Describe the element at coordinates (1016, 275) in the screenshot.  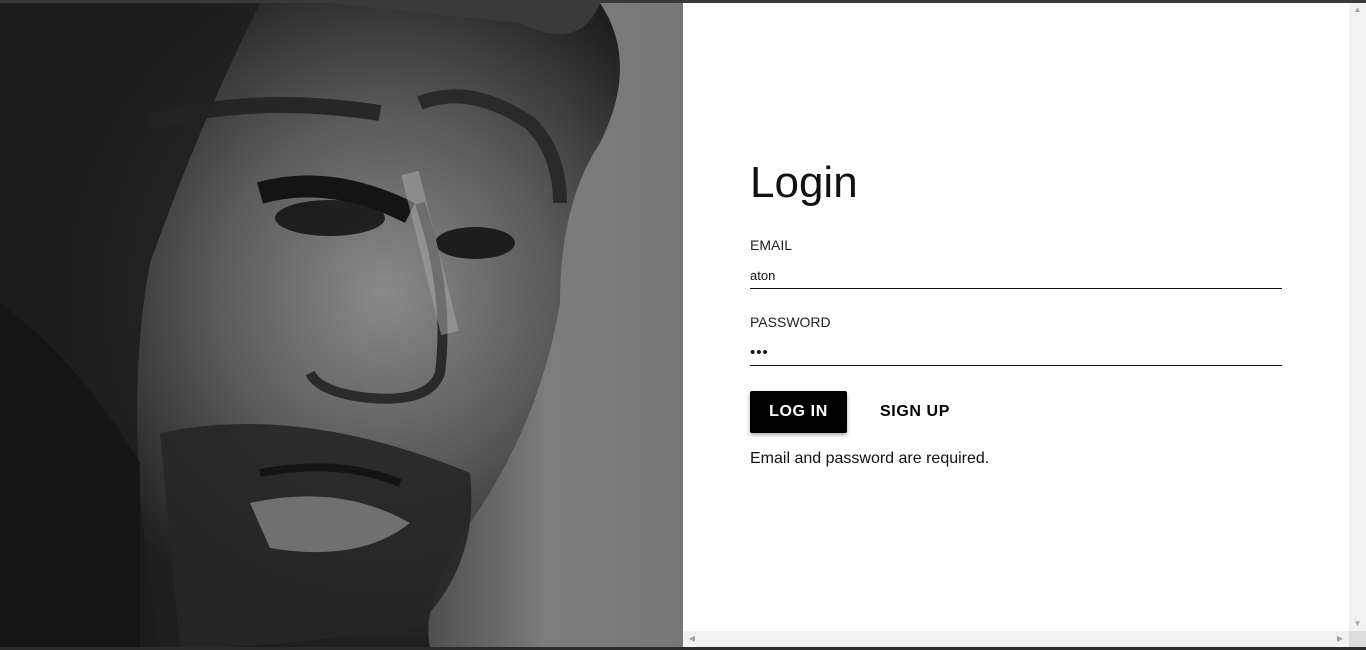
I see `email-field` at that location.